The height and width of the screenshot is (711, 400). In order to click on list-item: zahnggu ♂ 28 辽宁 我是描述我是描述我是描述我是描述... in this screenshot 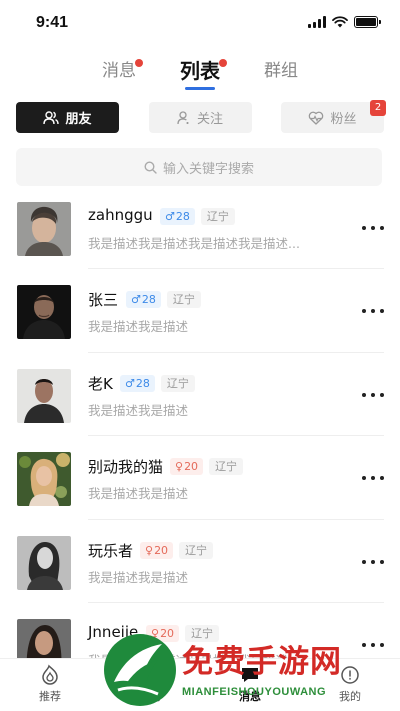, I will do `click(200, 237)`.